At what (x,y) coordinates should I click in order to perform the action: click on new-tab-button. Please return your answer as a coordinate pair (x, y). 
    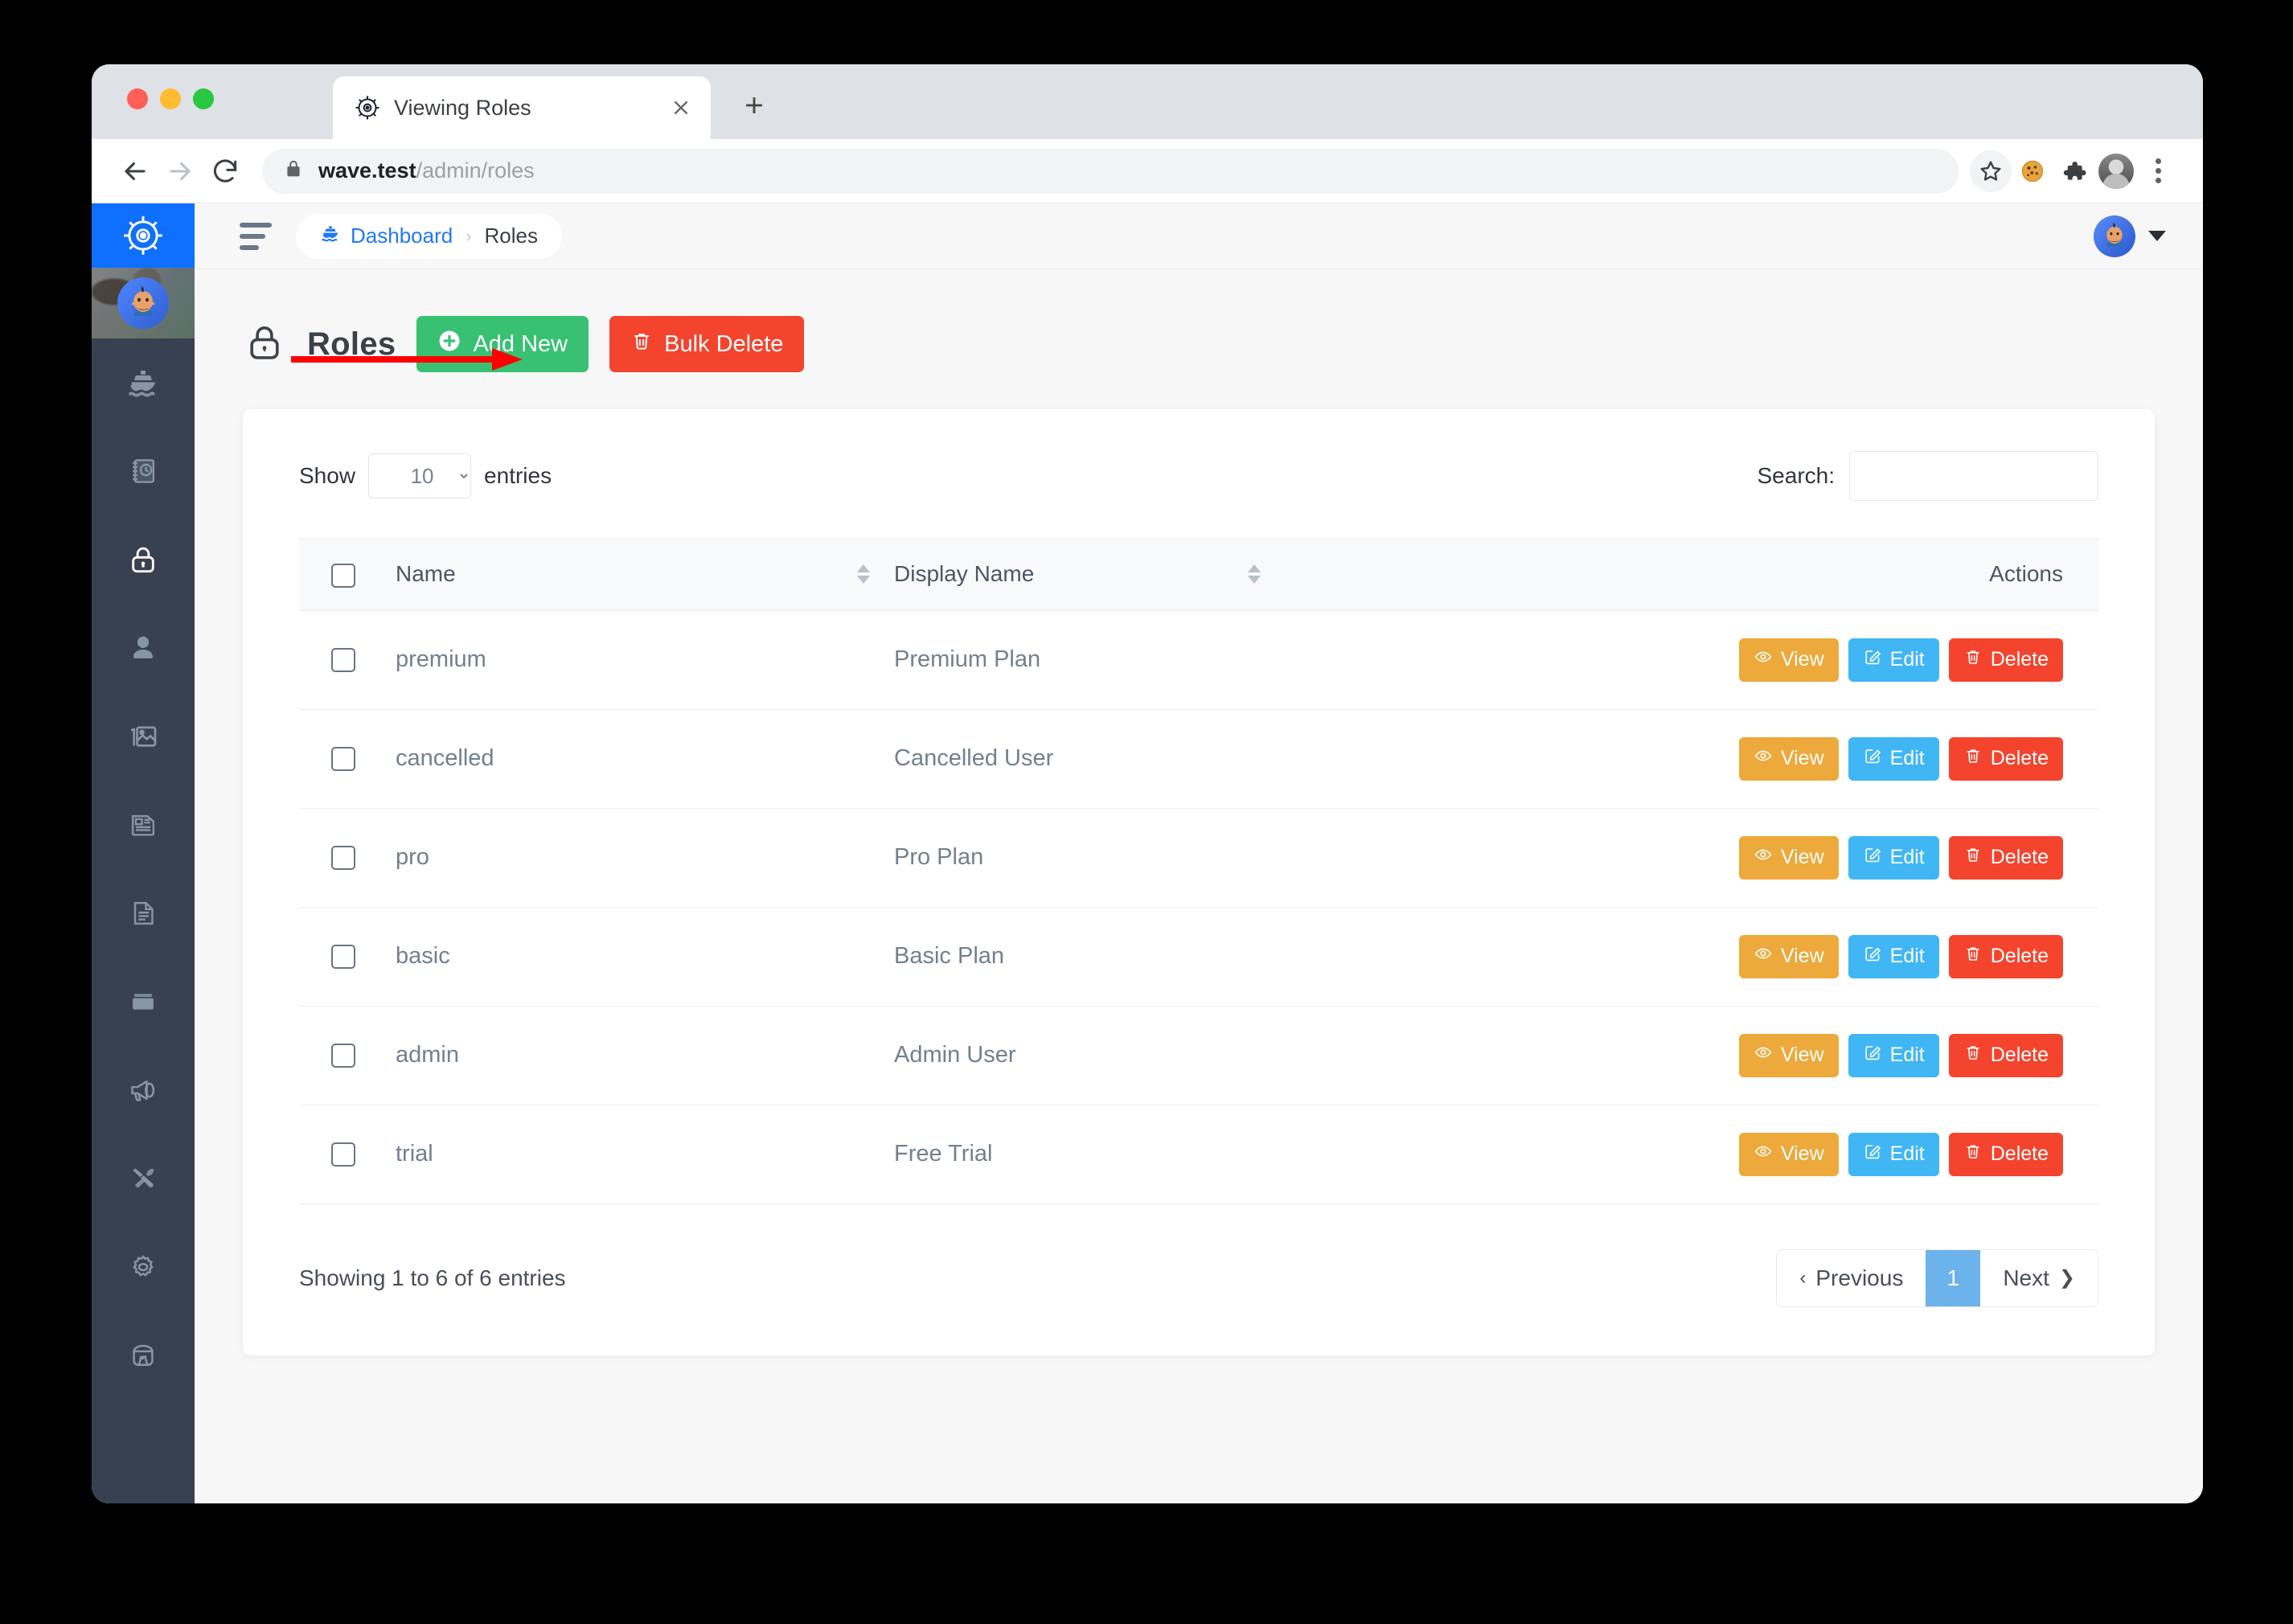
    Looking at the image, I should click on (754, 106).